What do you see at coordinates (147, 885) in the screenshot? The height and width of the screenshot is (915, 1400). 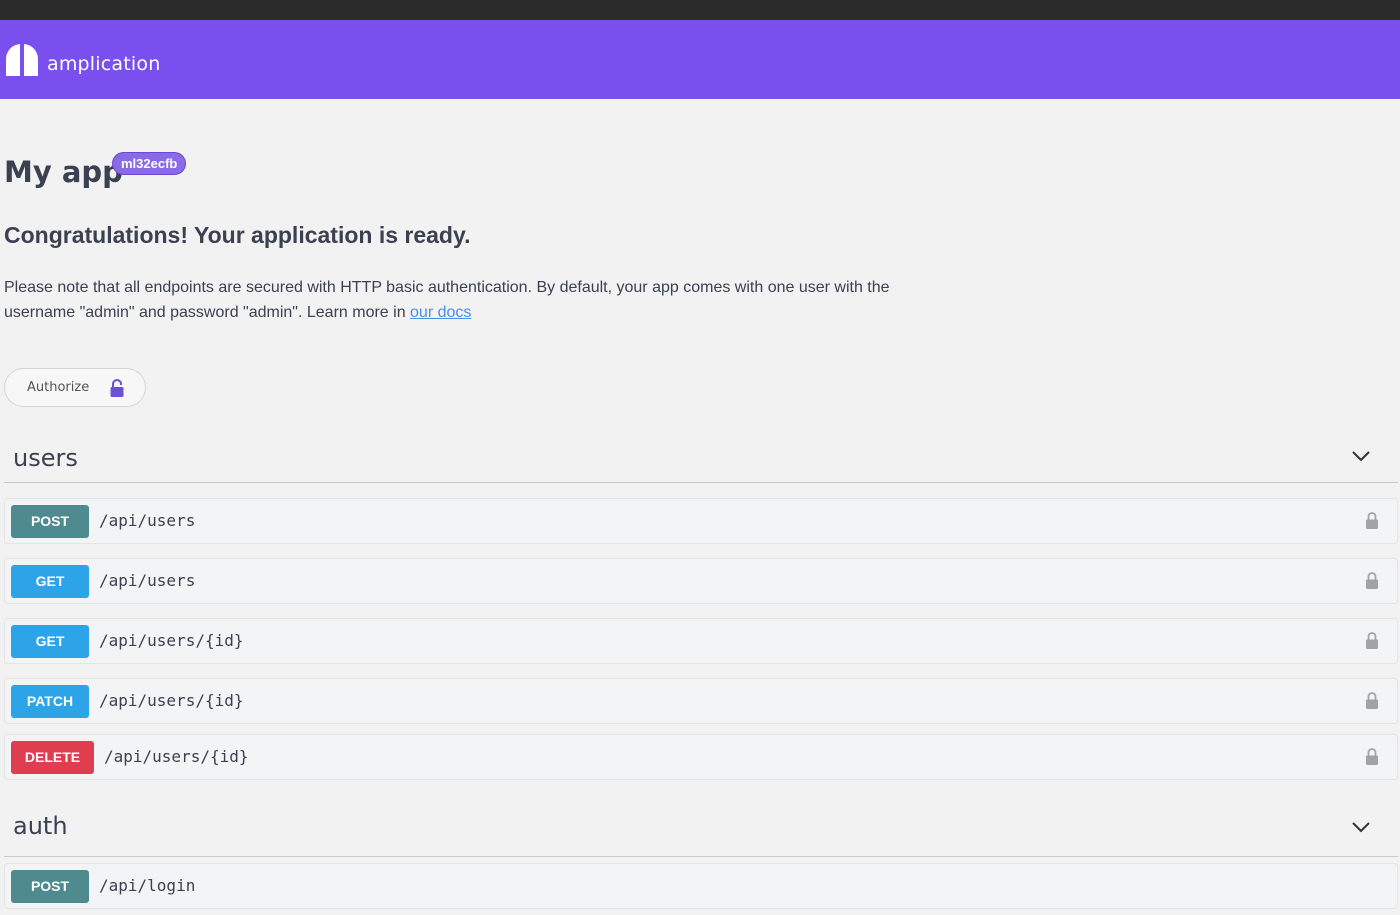 I see `operation-path: /api/login` at bounding box center [147, 885].